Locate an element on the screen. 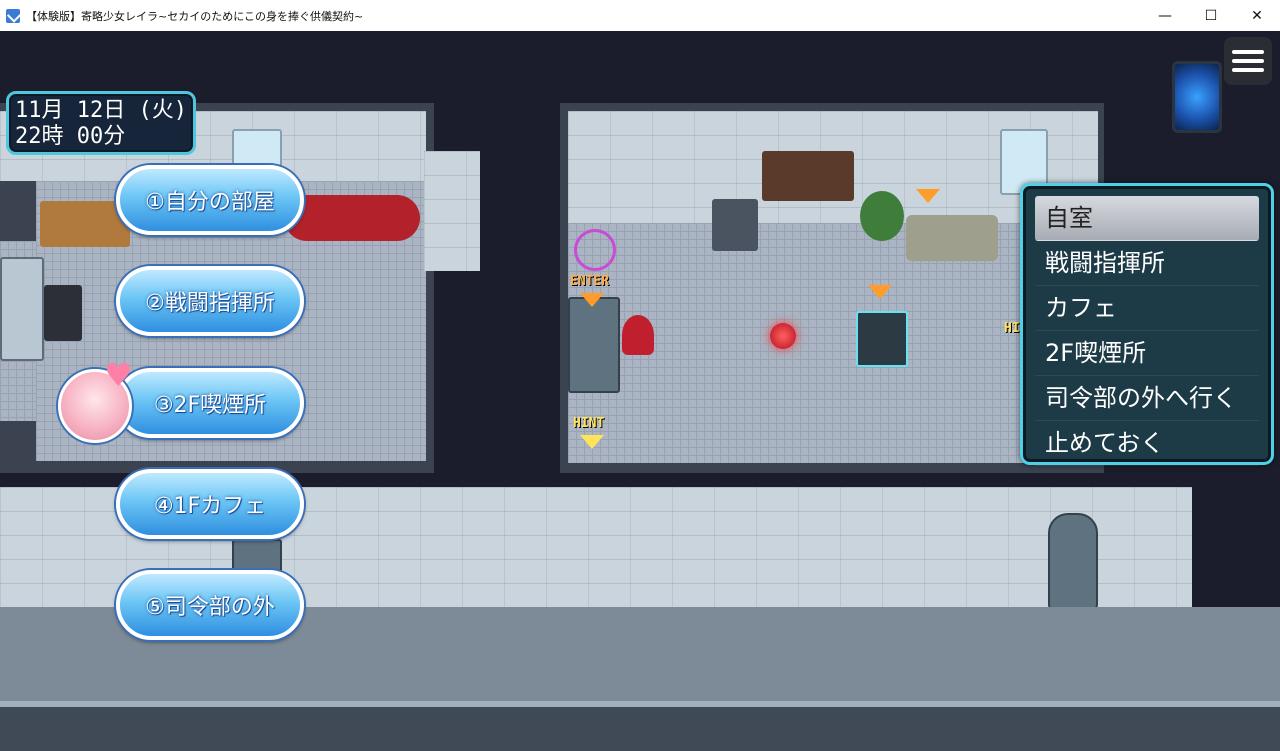 Image resolution: width=1280 pixels, height=751 pixels. hamburger-menu-button is located at coordinates (1248, 61).